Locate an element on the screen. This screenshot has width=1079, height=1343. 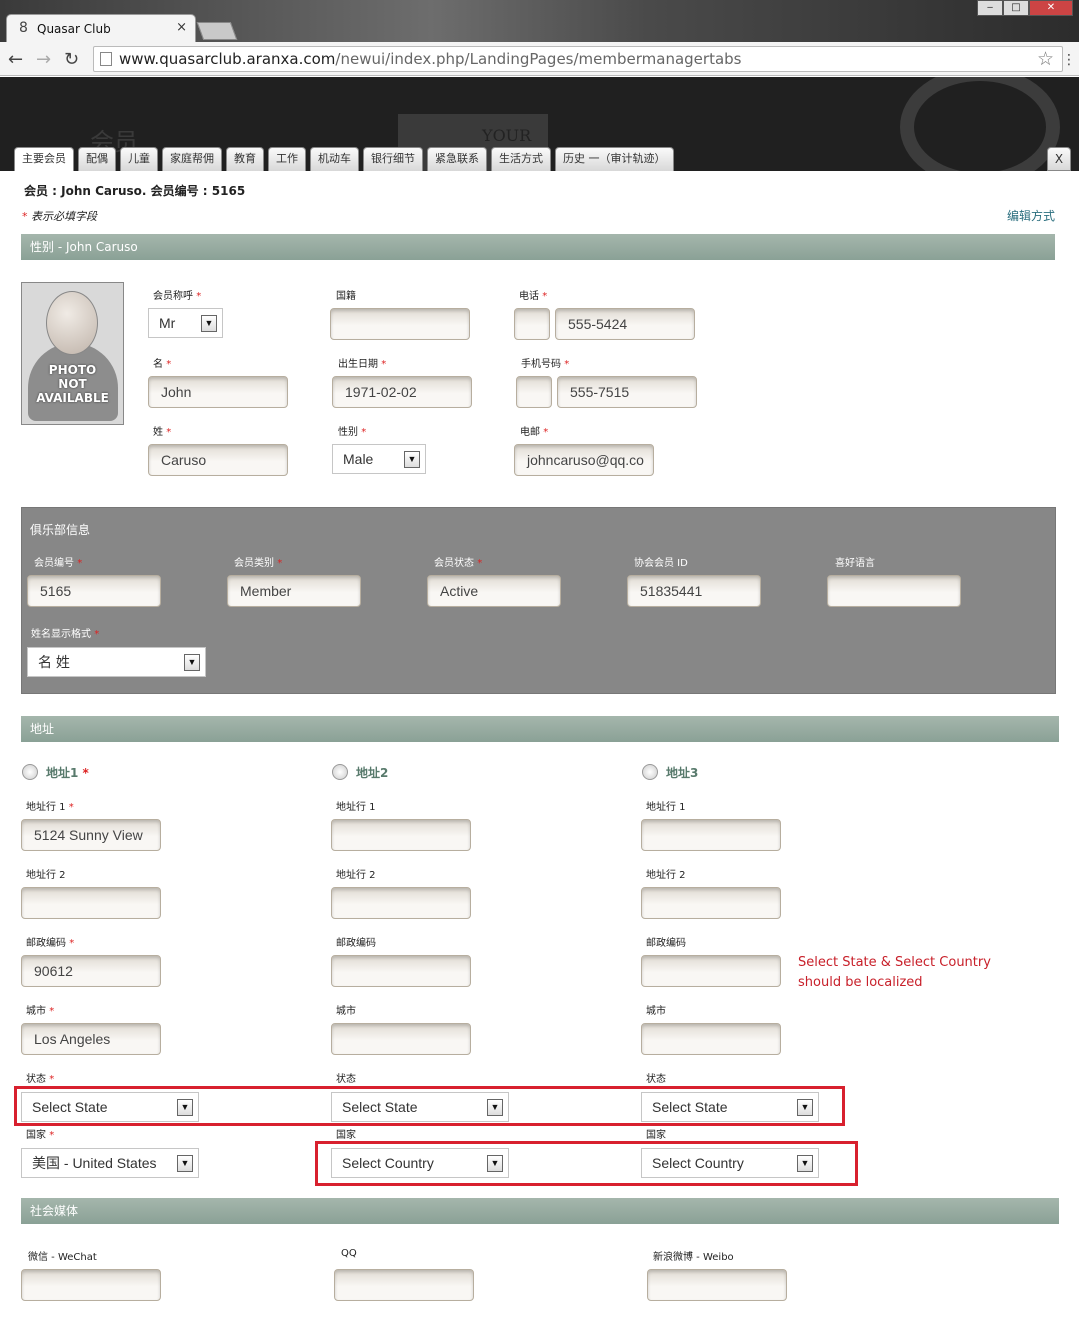
last-name-label: 姓 * is located at coordinates (162, 430).